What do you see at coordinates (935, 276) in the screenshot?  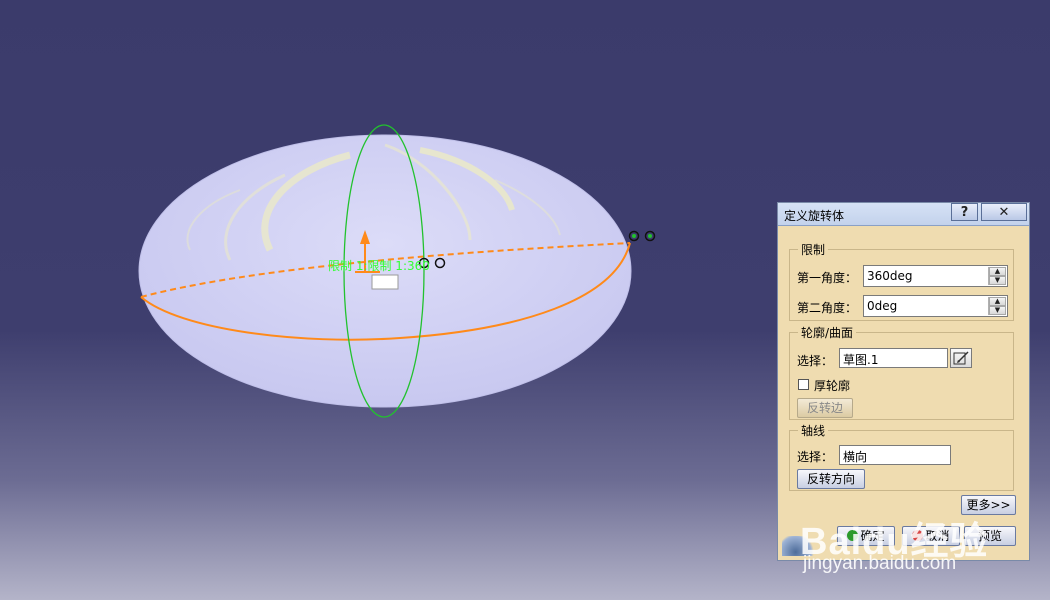 I see `first-angle-input: 360deg ▲ ▼` at bounding box center [935, 276].